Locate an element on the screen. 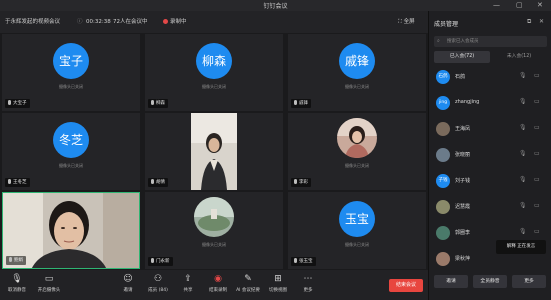  ai-notes-button: ✎ AI 会议纪要 is located at coordinates (248, 283).